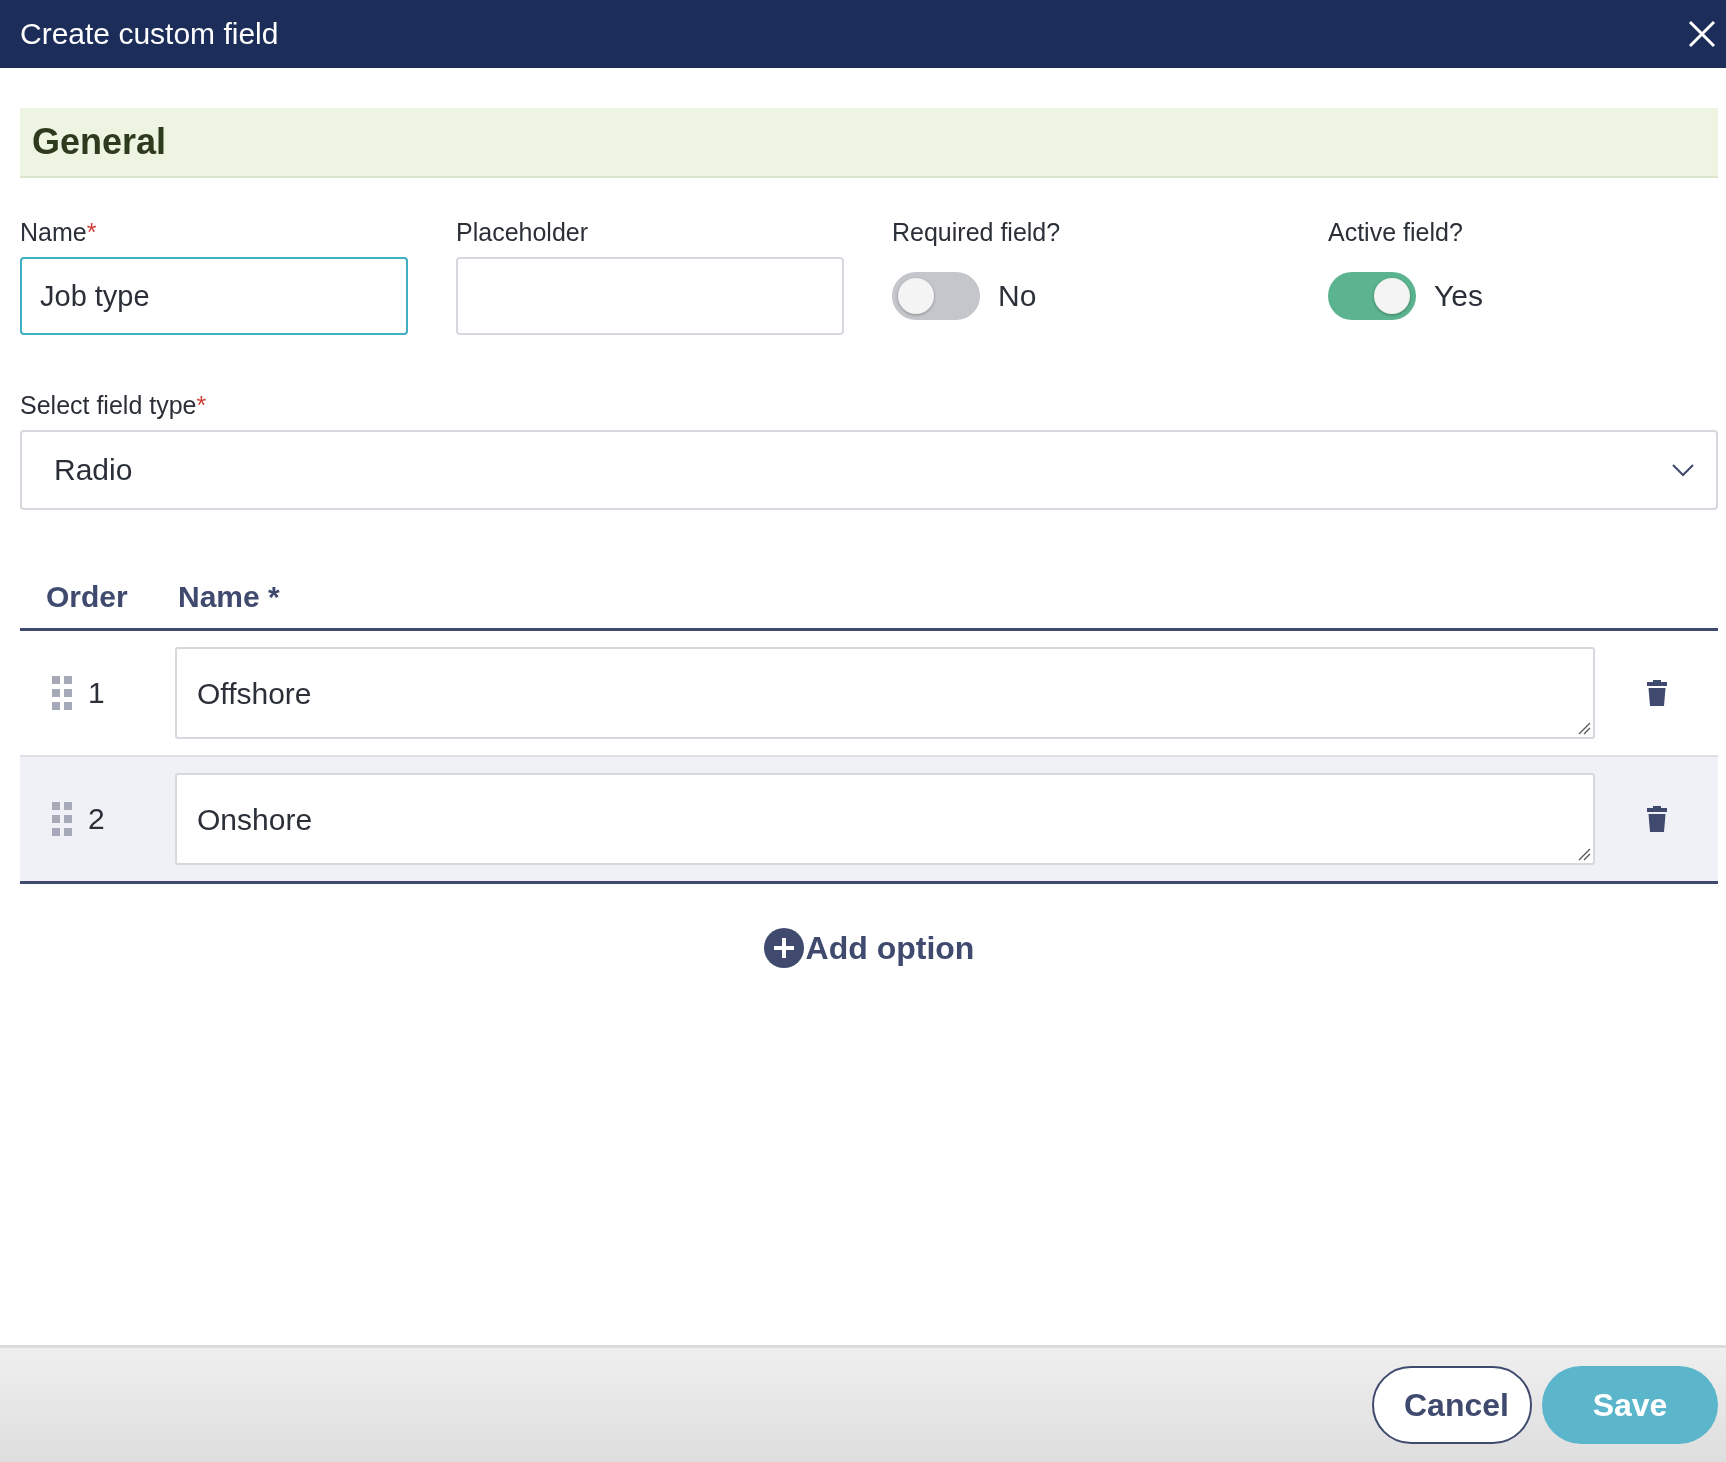 The width and height of the screenshot is (1726, 1462). I want to click on column-header: Order, so click(87, 597).